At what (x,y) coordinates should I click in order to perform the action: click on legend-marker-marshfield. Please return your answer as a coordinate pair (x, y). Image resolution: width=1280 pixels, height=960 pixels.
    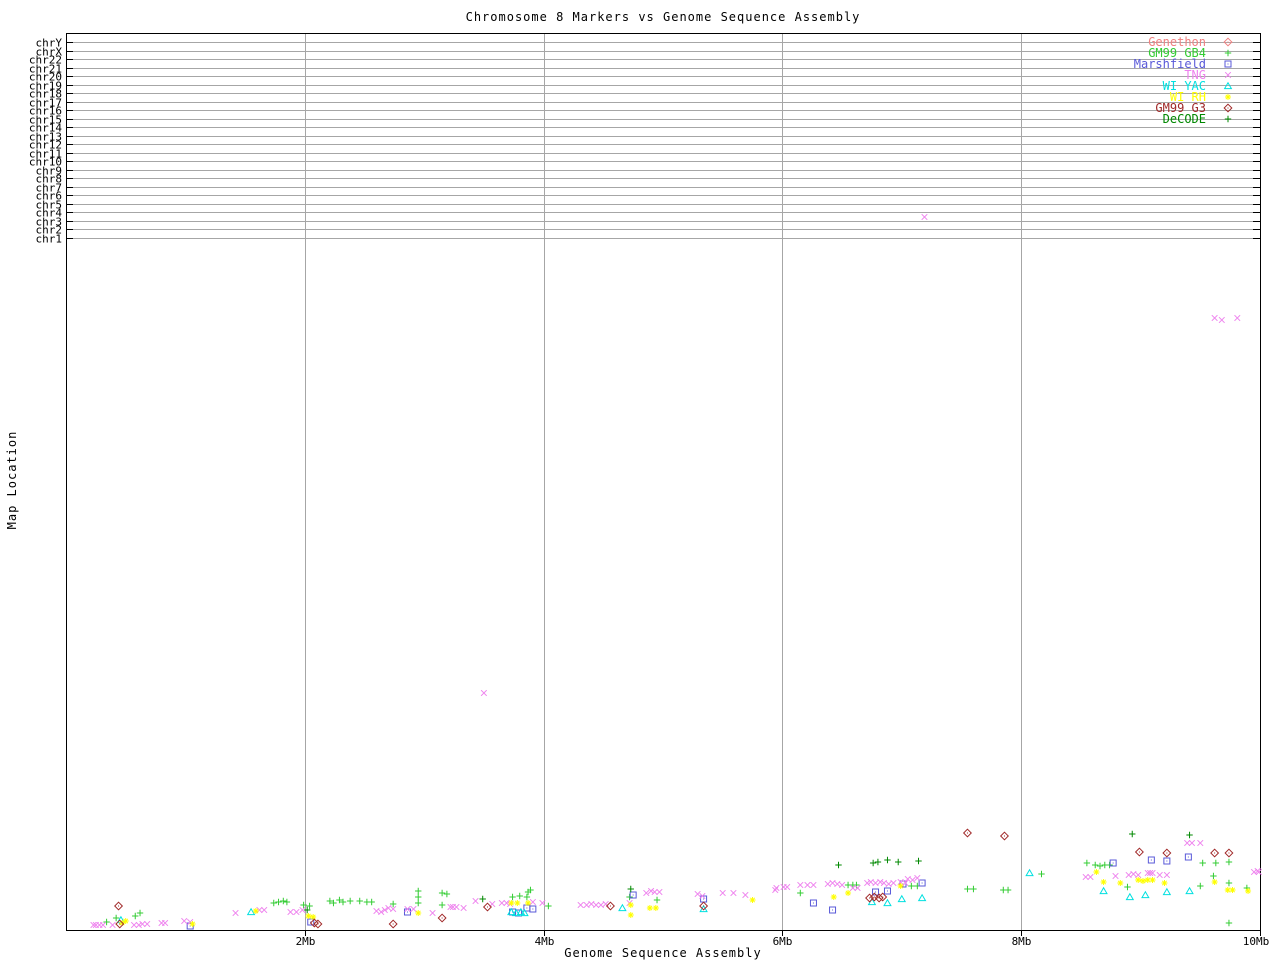
    Looking at the image, I should click on (1228, 64).